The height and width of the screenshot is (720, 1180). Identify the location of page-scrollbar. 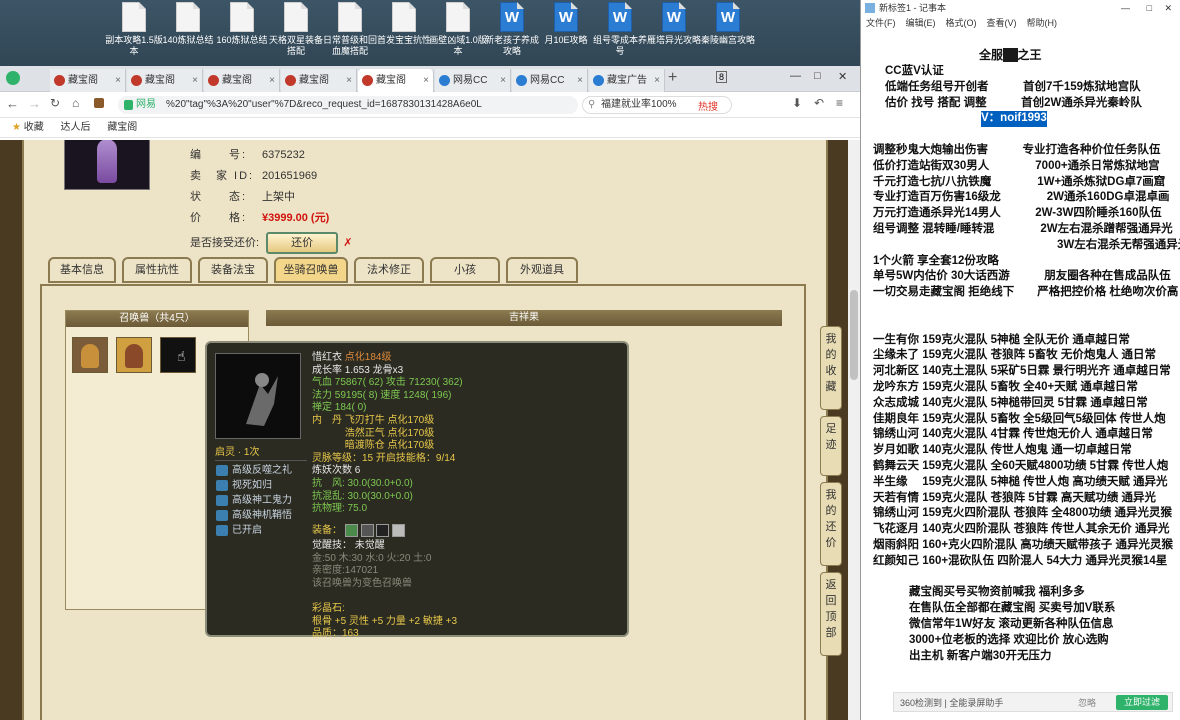
(854, 430).